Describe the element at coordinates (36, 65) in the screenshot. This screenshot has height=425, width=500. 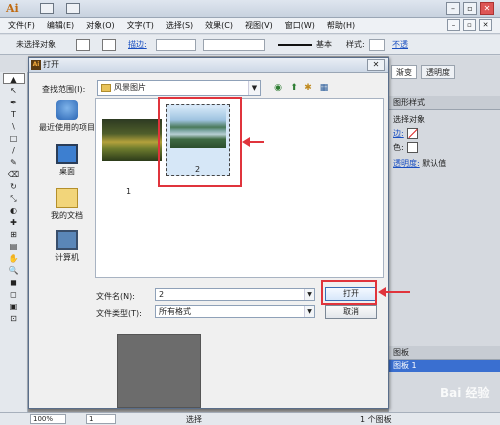
I see `dialog-app-icon: Ai` at that location.